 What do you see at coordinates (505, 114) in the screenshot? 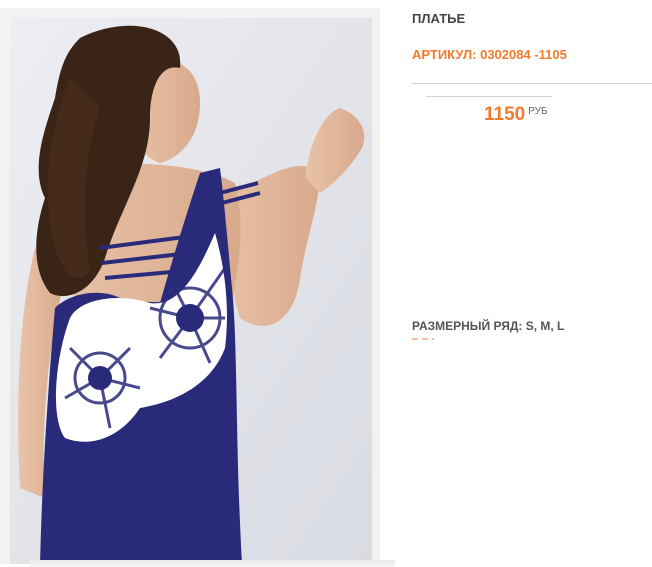
I see `price-value: 1150` at bounding box center [505, 114].